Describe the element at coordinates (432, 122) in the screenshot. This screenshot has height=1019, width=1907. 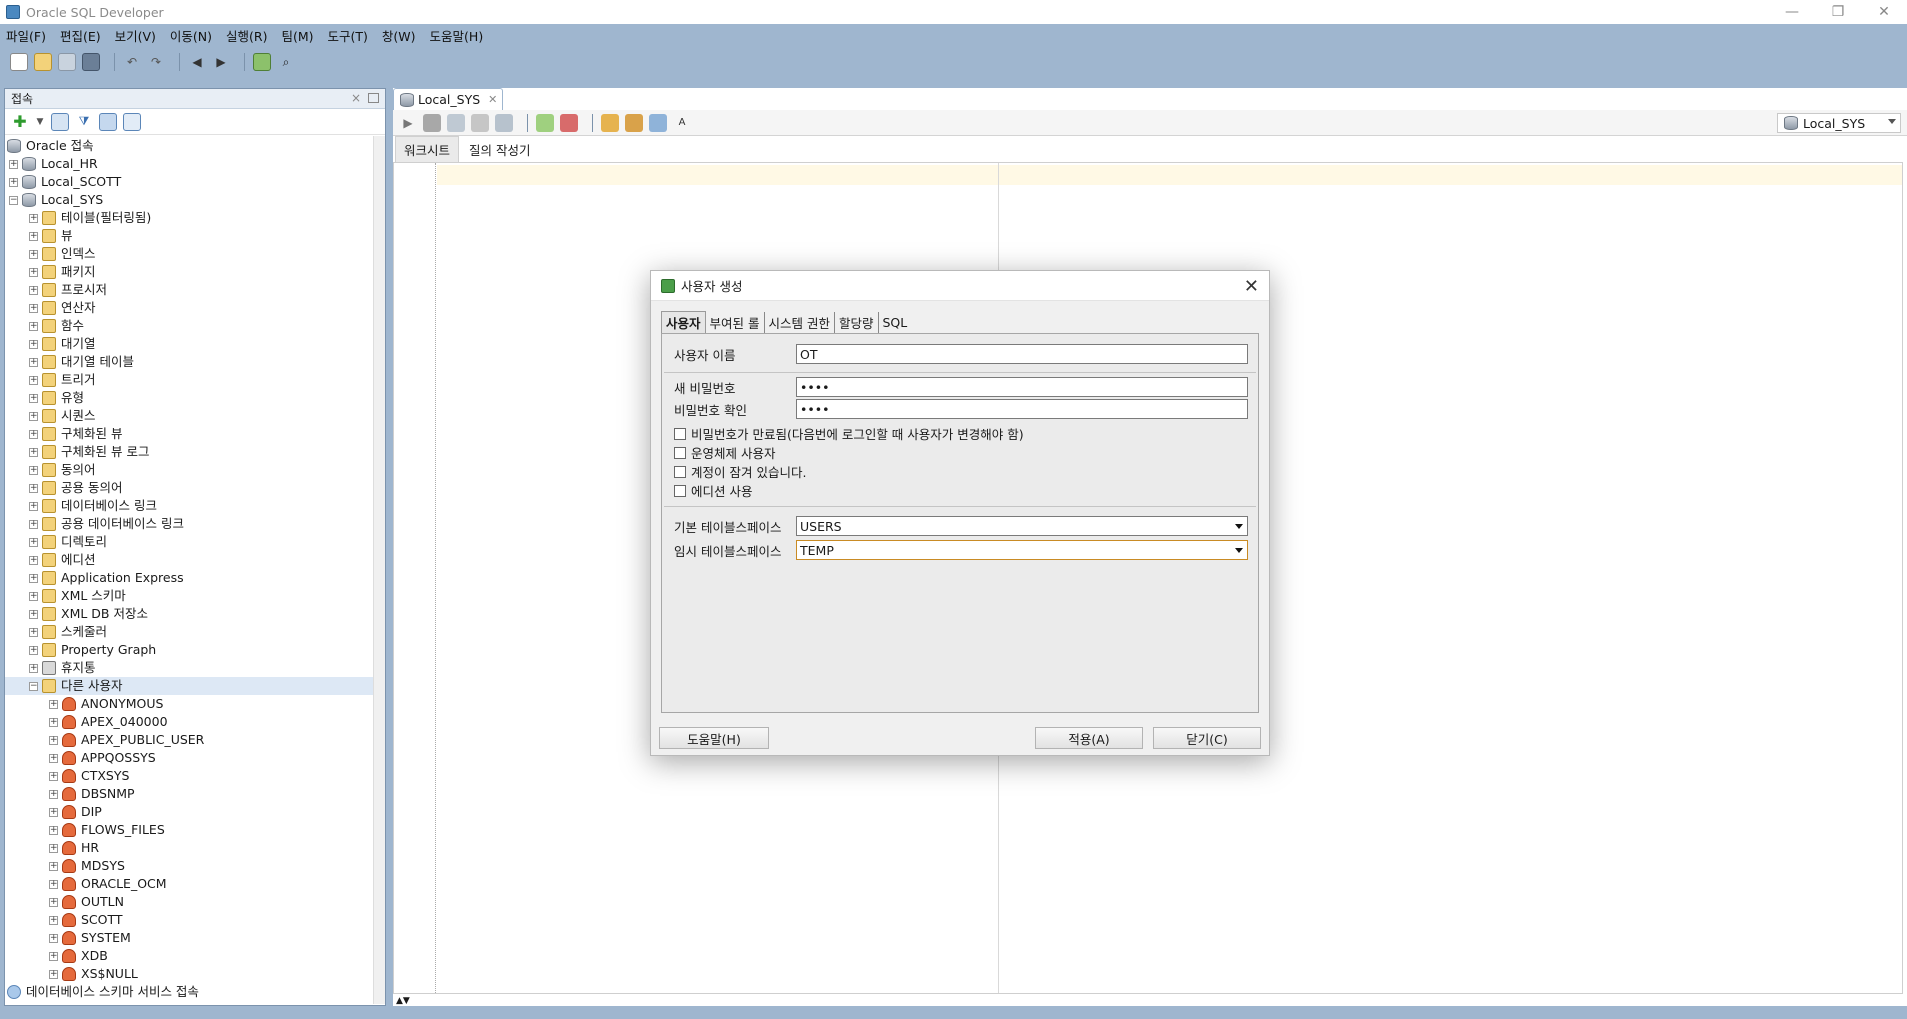
I see `run-script-icon` at that location.